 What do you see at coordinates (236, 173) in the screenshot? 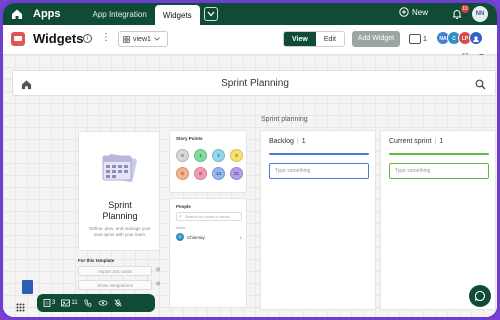
I see `story-point-chip: 21` at bounding box center [236, 173].